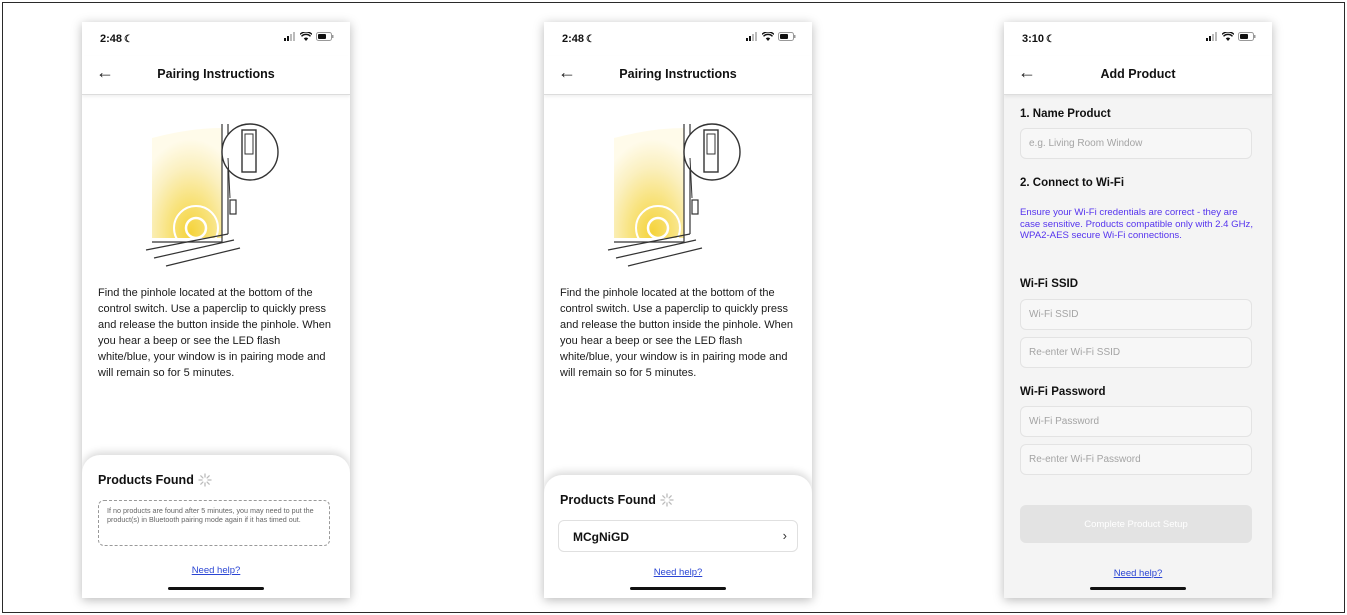 The image size is (1347, 615). What do you see at coordinates (1038, 39) in the screenshot?
I see `status-time: 3:10 ☾` at bounding box center [1038, 39].